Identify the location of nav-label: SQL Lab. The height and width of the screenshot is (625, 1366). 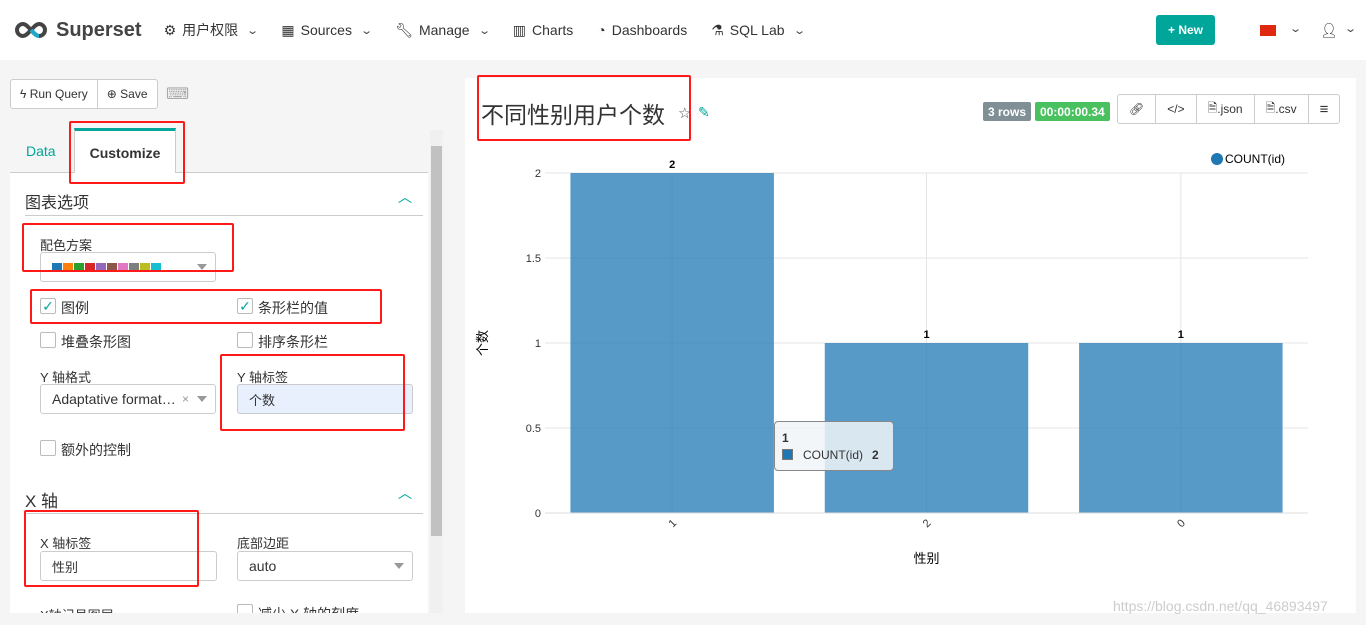
(757, 30).